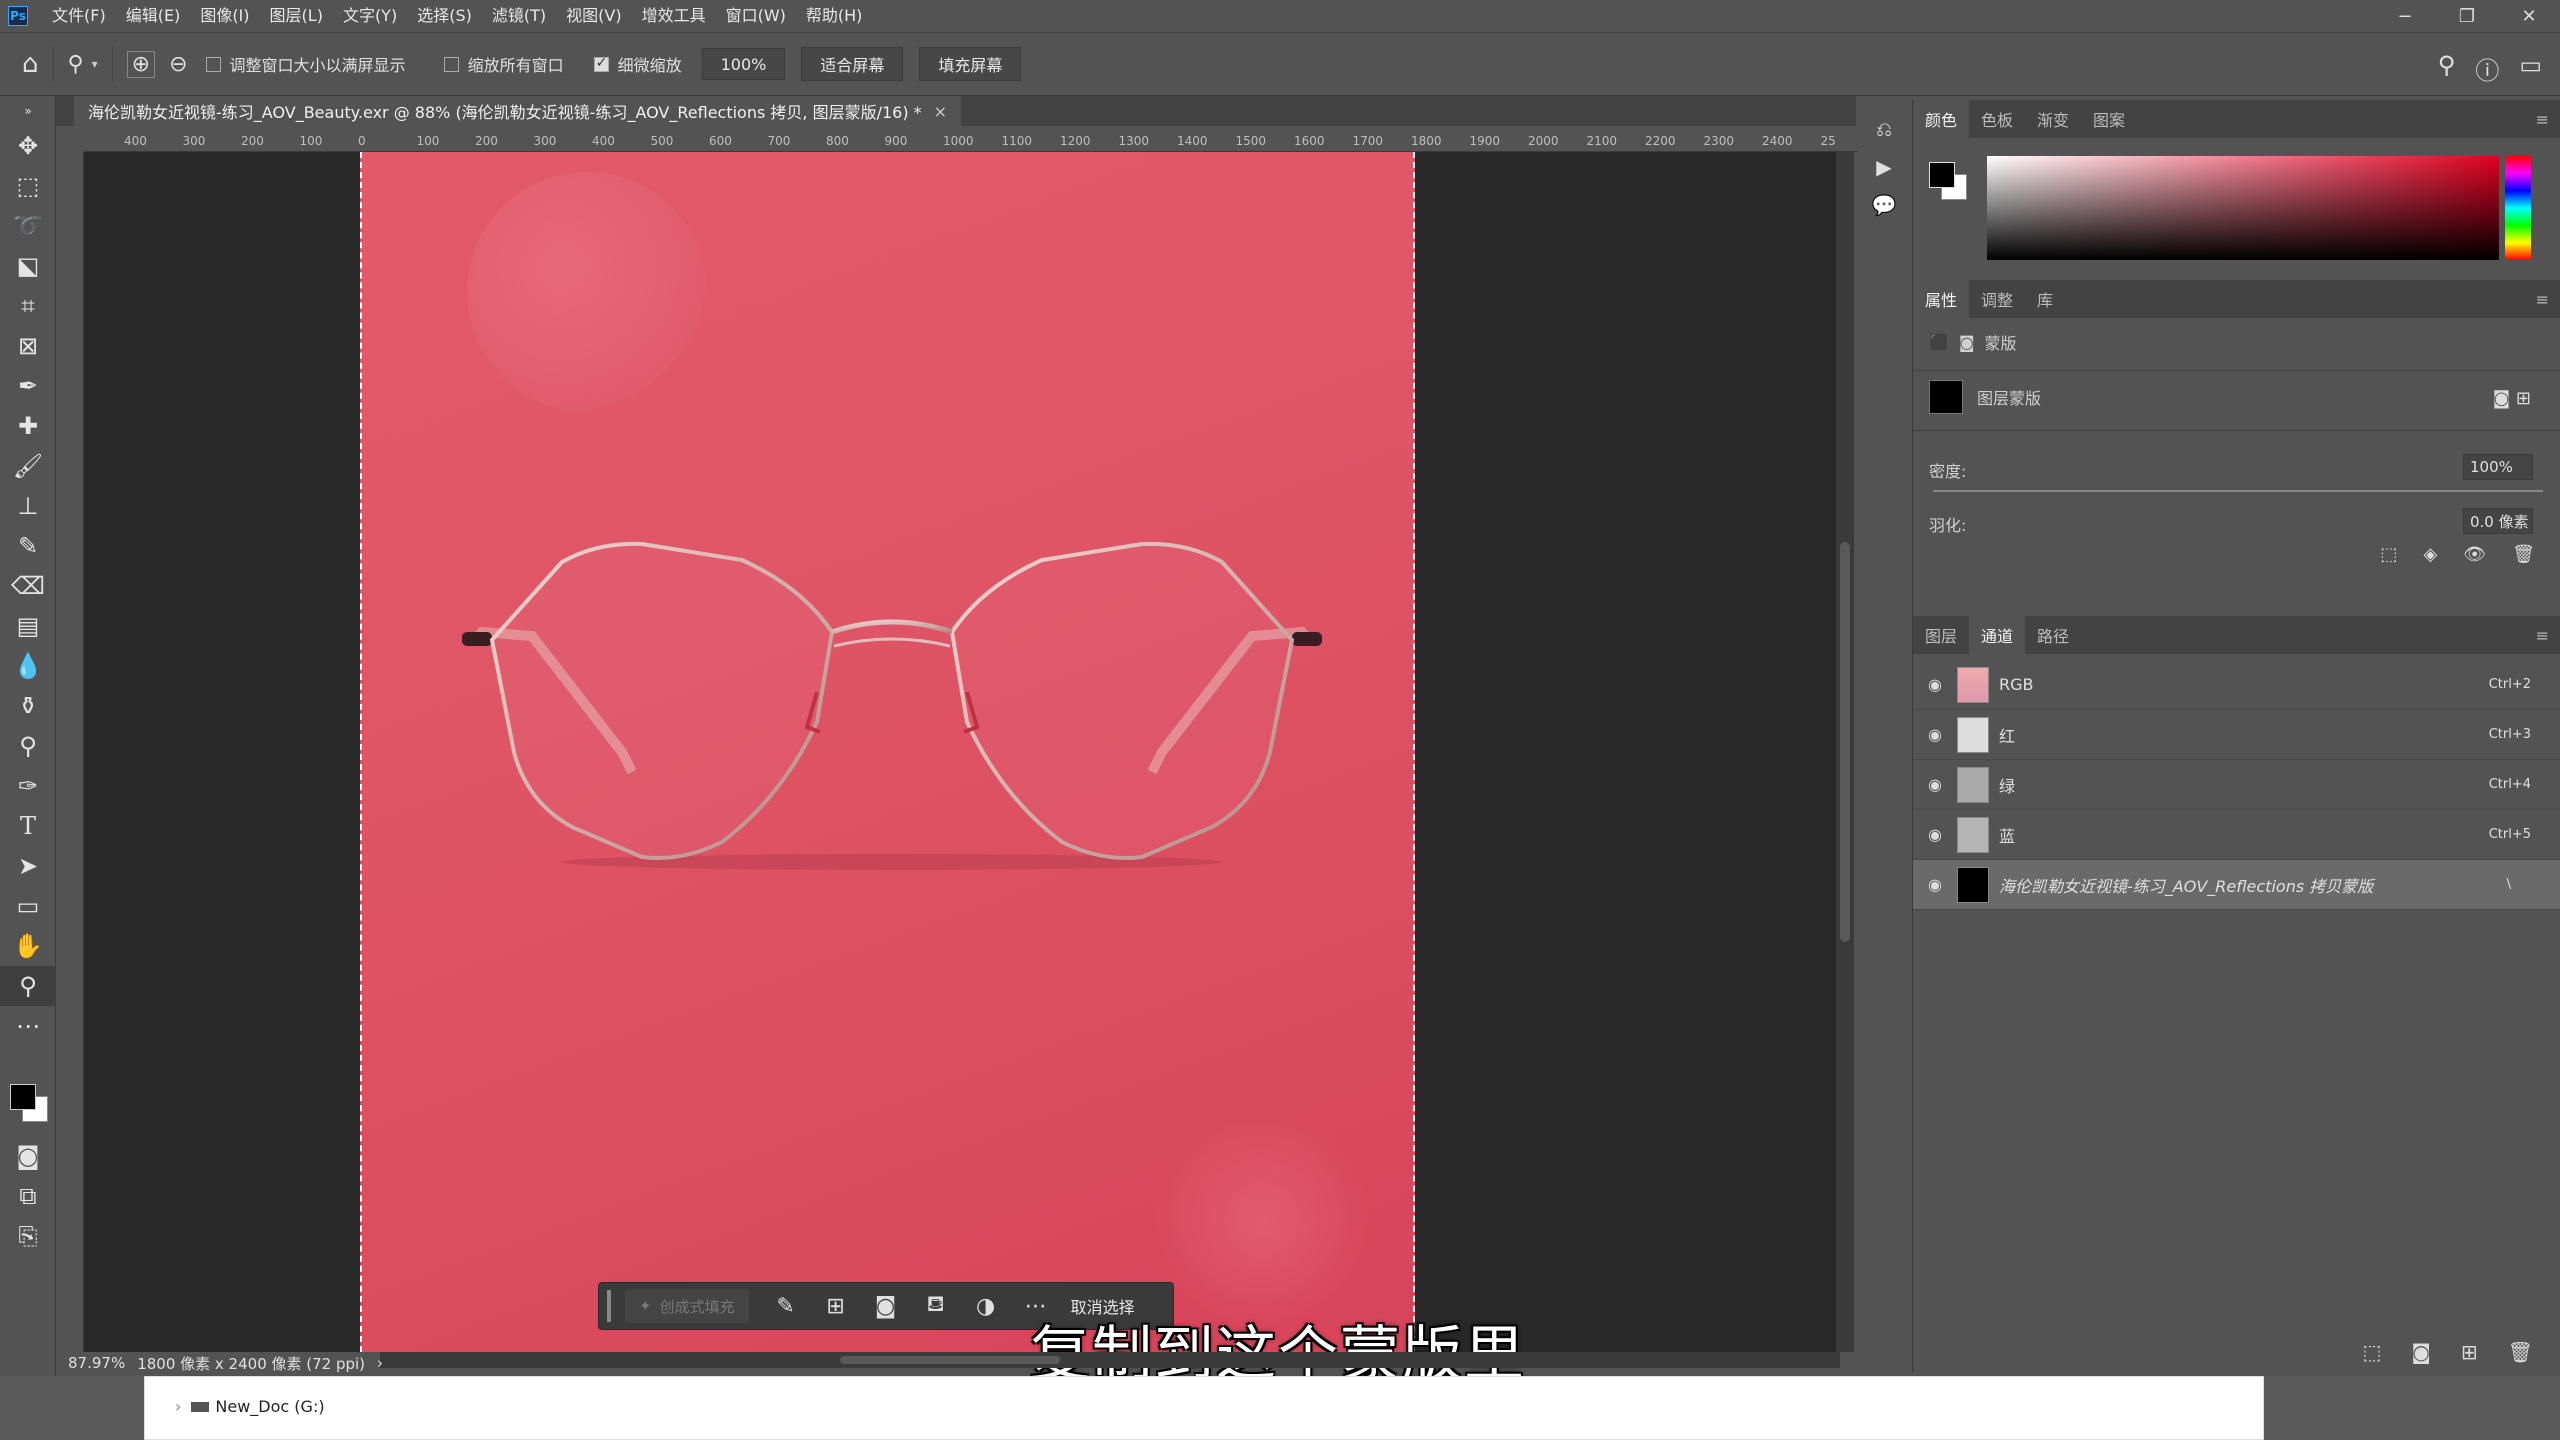 The height and width of the screenshot is (1440, 2560). What do you see at coordinates (28, 266) in the screenshot?
I see `object-select-tool-icon: ⬕` at bounding box center [28, 266].